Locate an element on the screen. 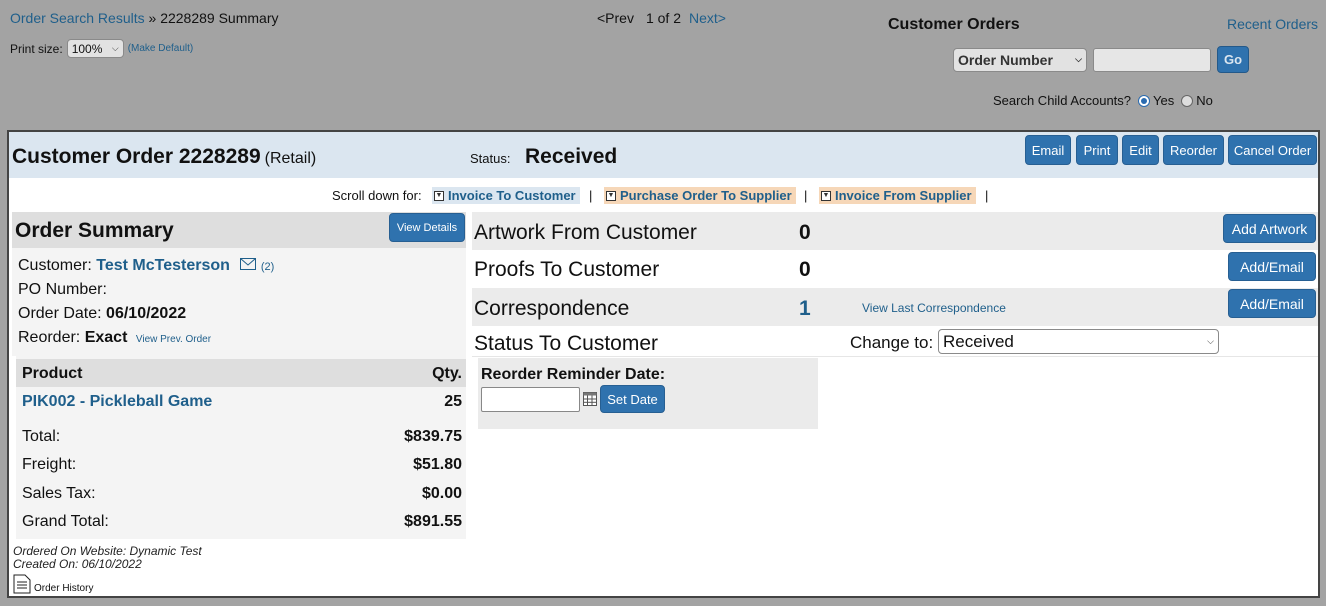 The width and height of the screenshot is (1326, 606). reorder-value: Exact is located at coordinates (106, 337).